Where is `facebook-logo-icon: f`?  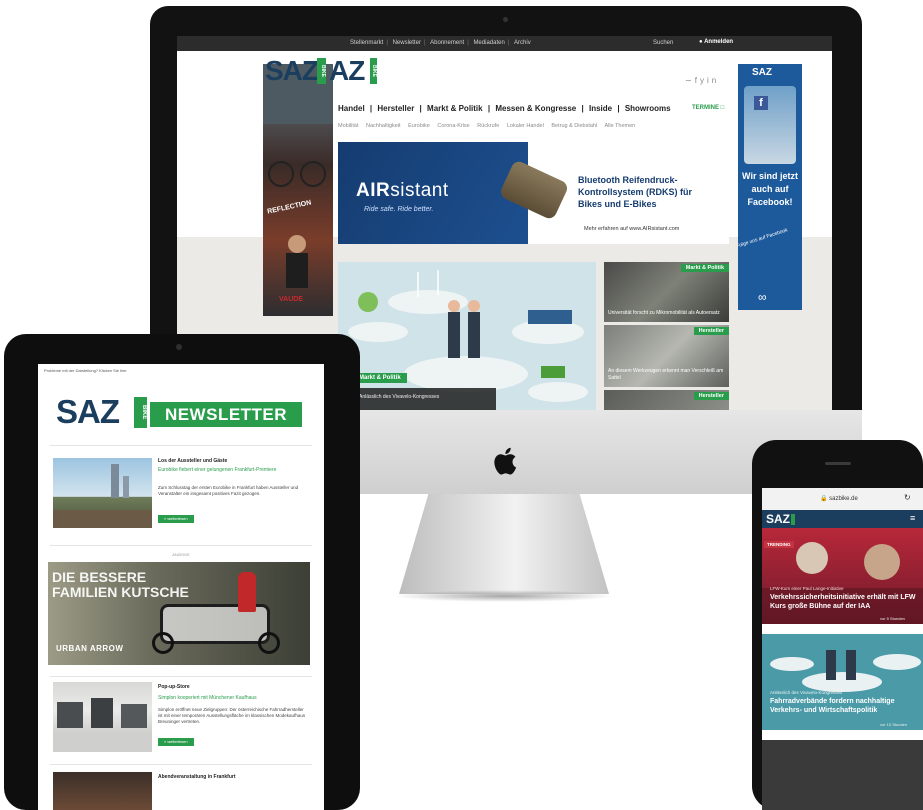 facebook-logo-icon: f is located at coordinates (761, 103).